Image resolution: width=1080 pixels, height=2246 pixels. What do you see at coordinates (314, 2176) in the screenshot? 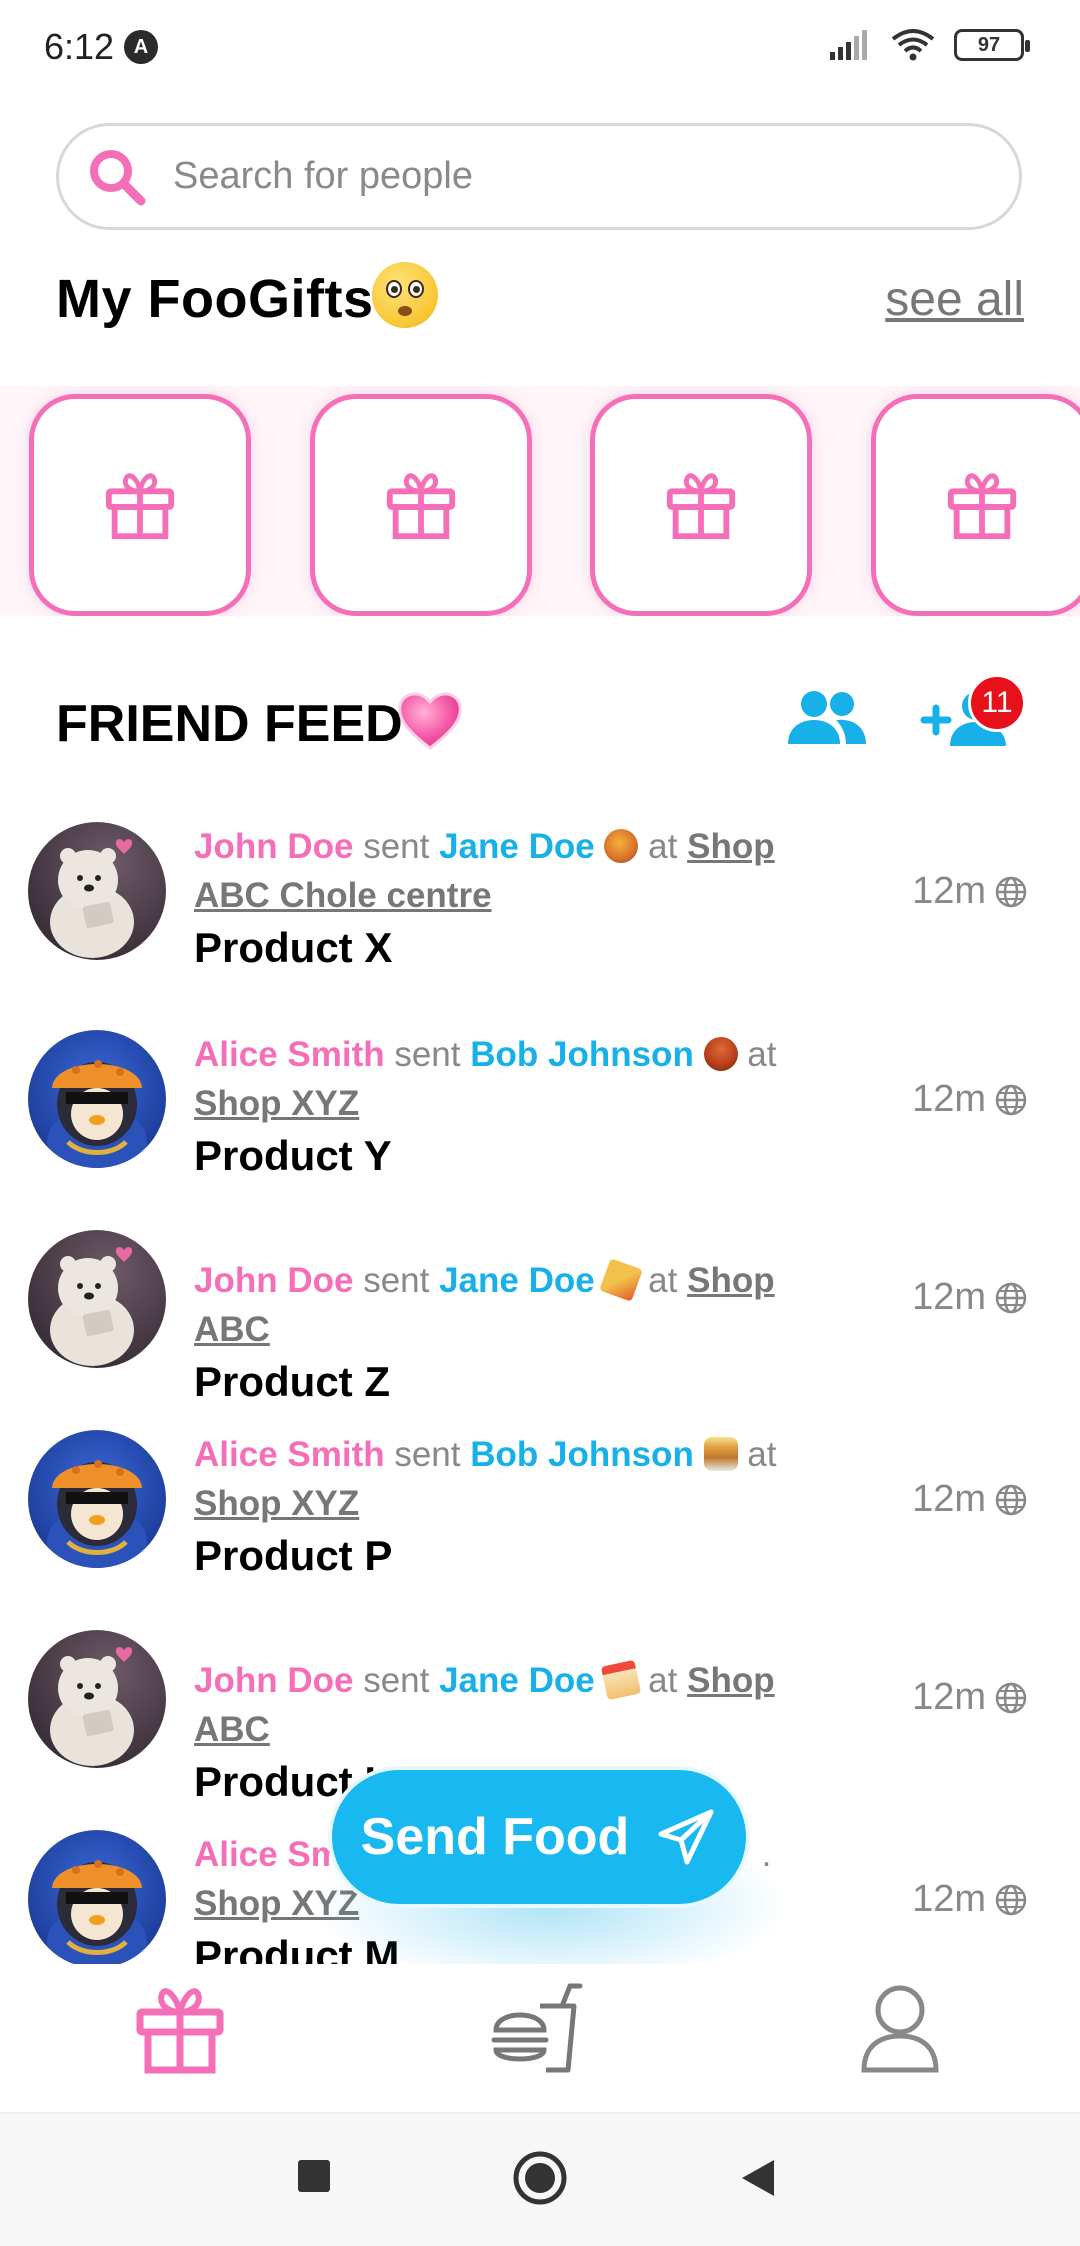
I see `recents-button-icon` at bounding box center [314, 2176].